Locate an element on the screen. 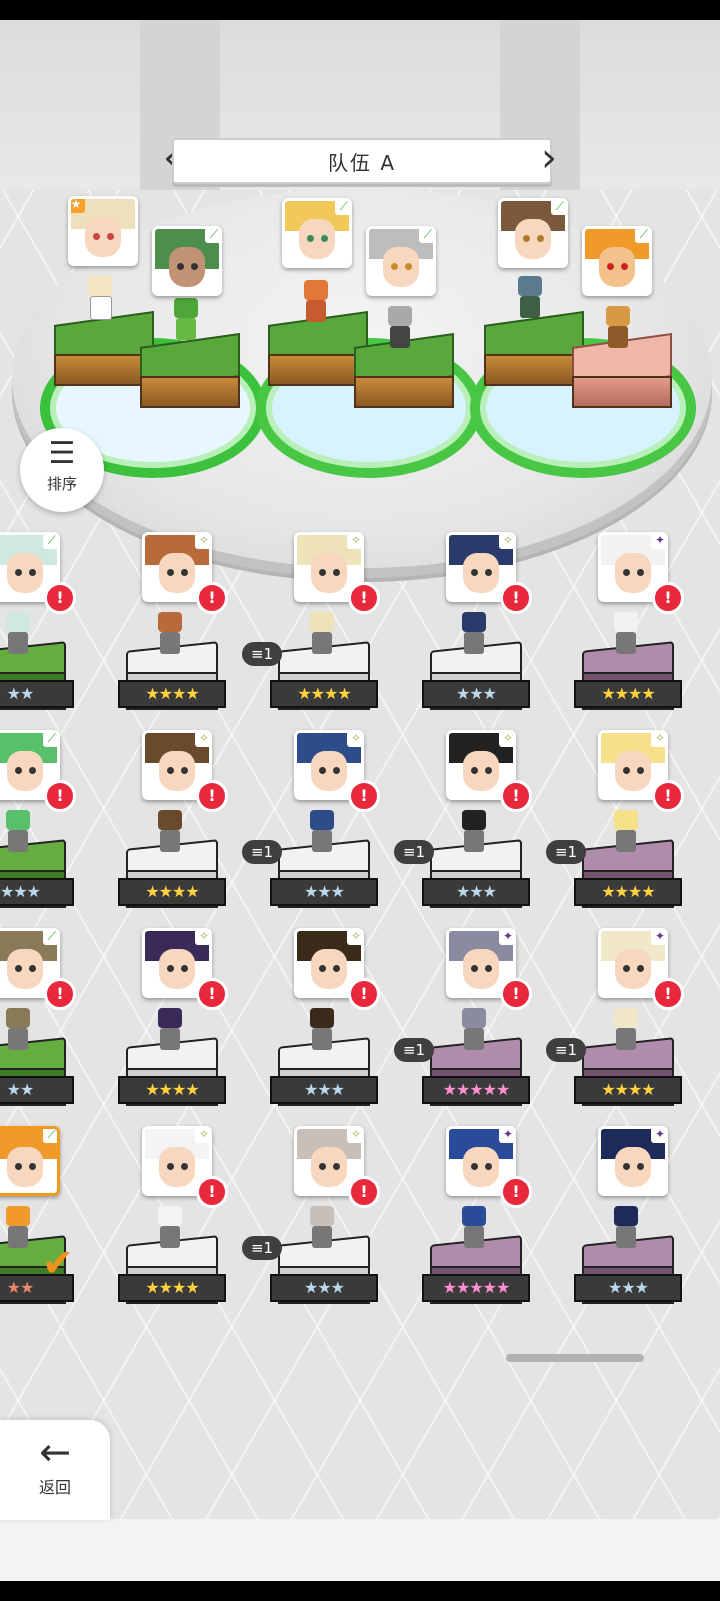 The width and height of the screenshot is (720, 1601). team-portrait: ★ is located at coordinates (103, 231).